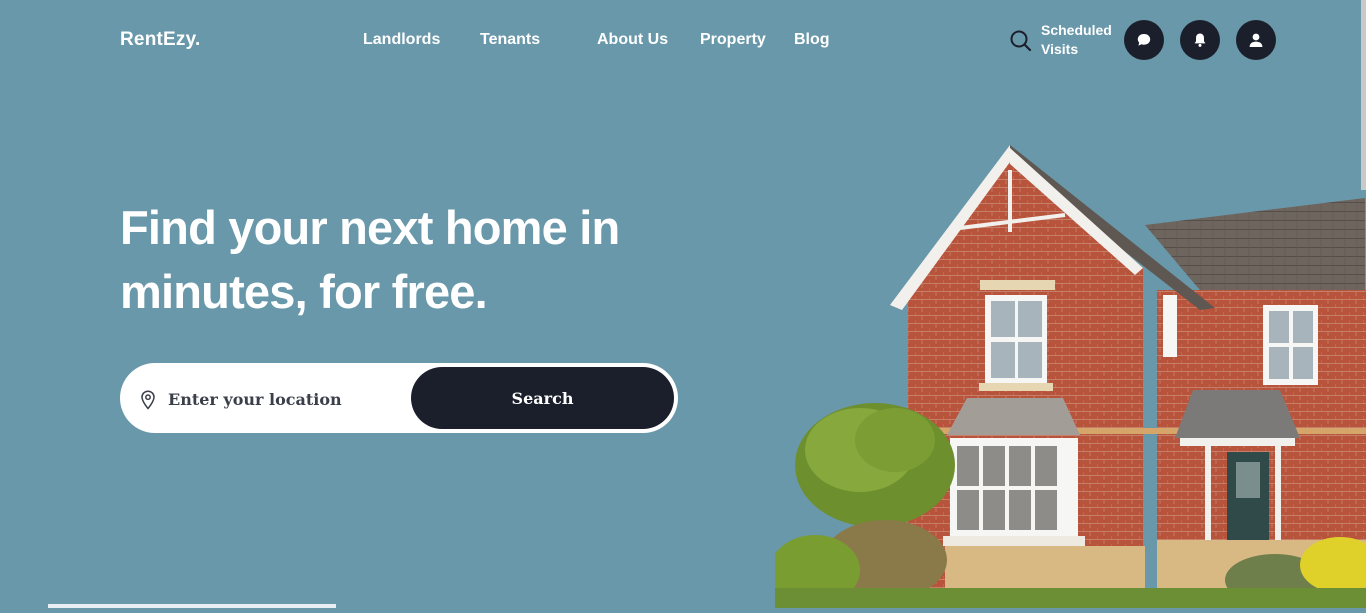 The image size is (1366, 613). Describe the element at coordinates (1076, 30) in the screenshot. I see `scheduled-visits-line1: Scheduled` at that location.